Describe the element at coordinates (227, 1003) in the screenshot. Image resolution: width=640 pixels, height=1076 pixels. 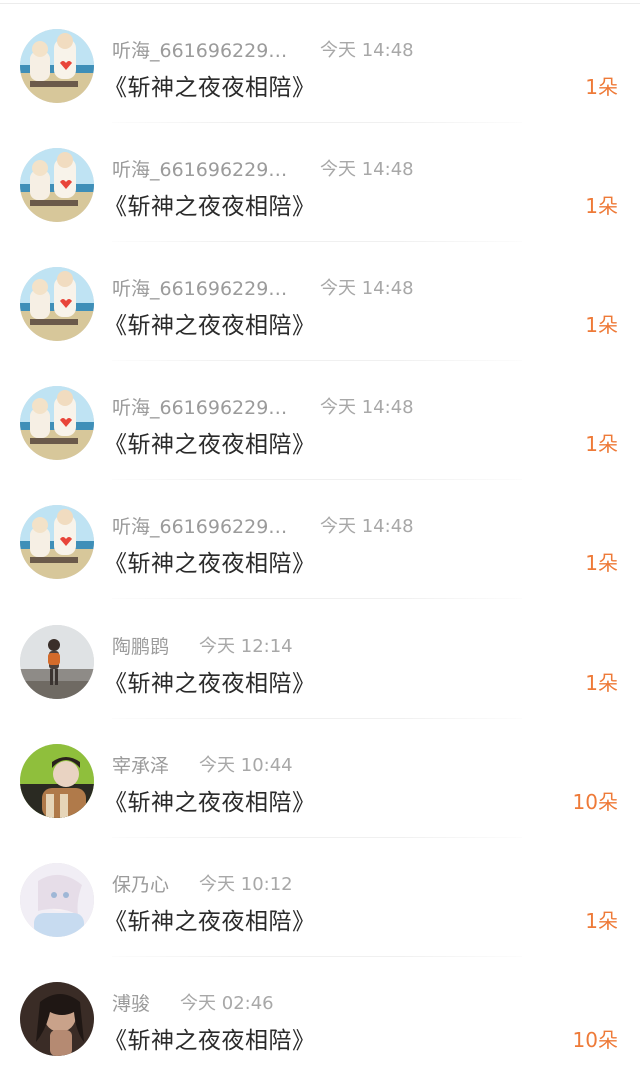
I see `timestamp: 今天 02:46` at that location.